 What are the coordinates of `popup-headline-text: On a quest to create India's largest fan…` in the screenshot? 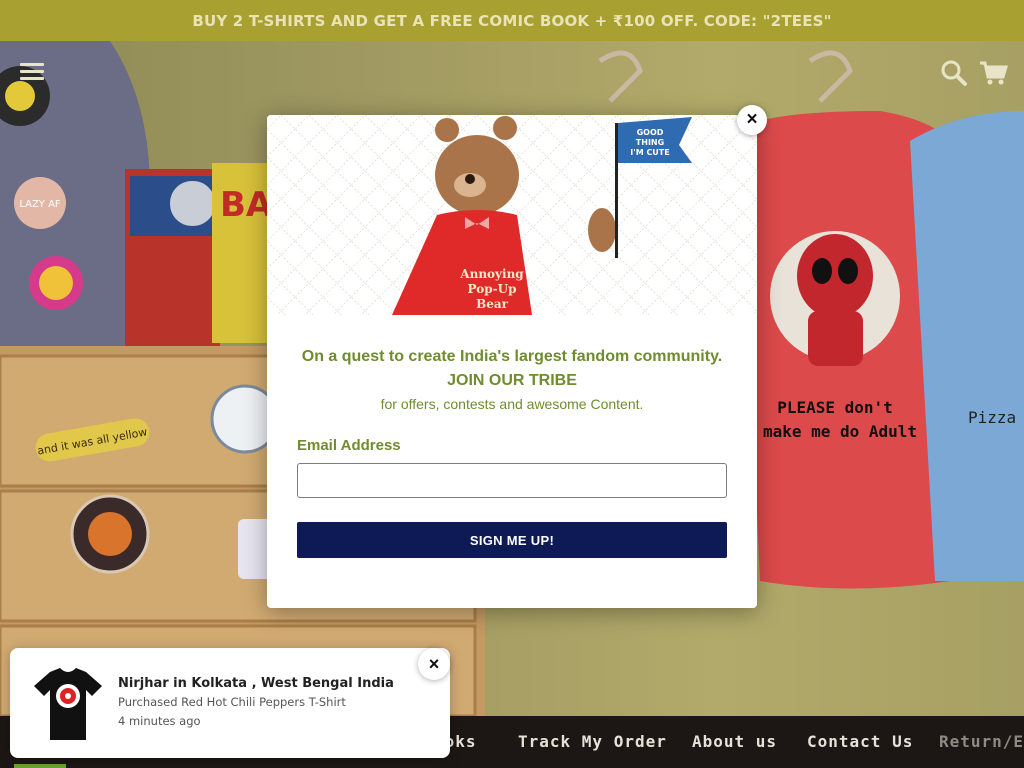 It's located at (512, 356).